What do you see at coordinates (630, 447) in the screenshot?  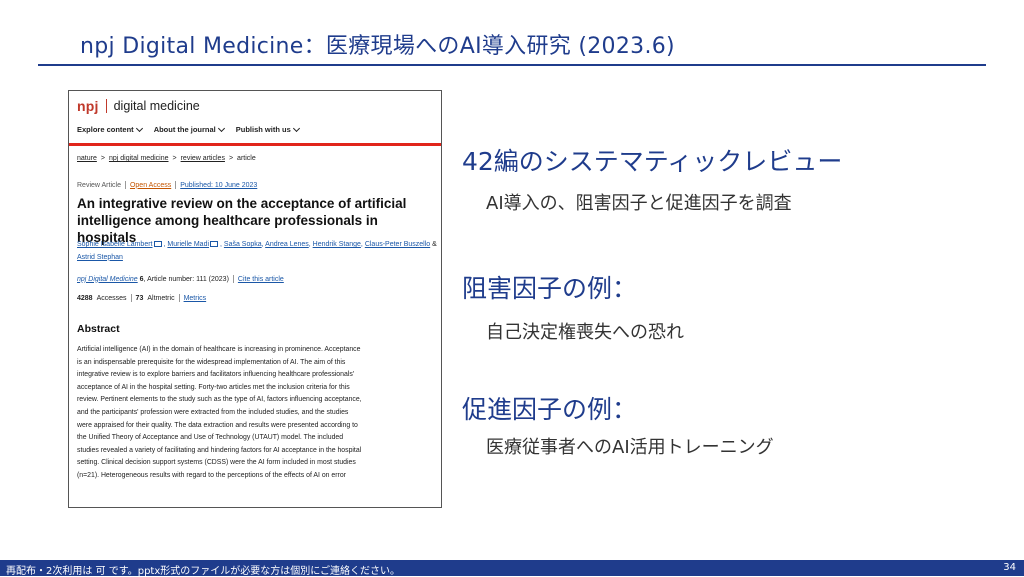 I see `point-detail-facilitators: 医療従事者へのAI活用トレーニング` at bounding box center [630, 447].